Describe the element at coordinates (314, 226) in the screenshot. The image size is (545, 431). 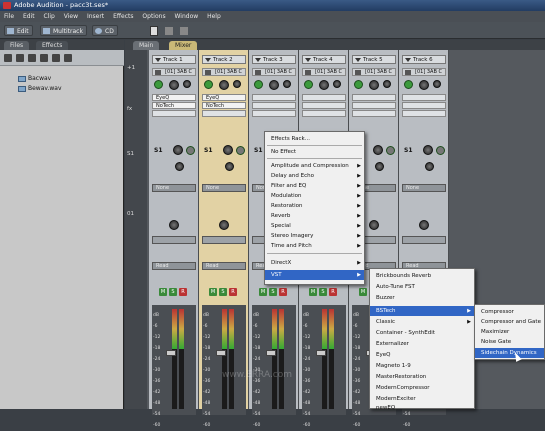
I see `menu-item-special: Special ▶` at that location.